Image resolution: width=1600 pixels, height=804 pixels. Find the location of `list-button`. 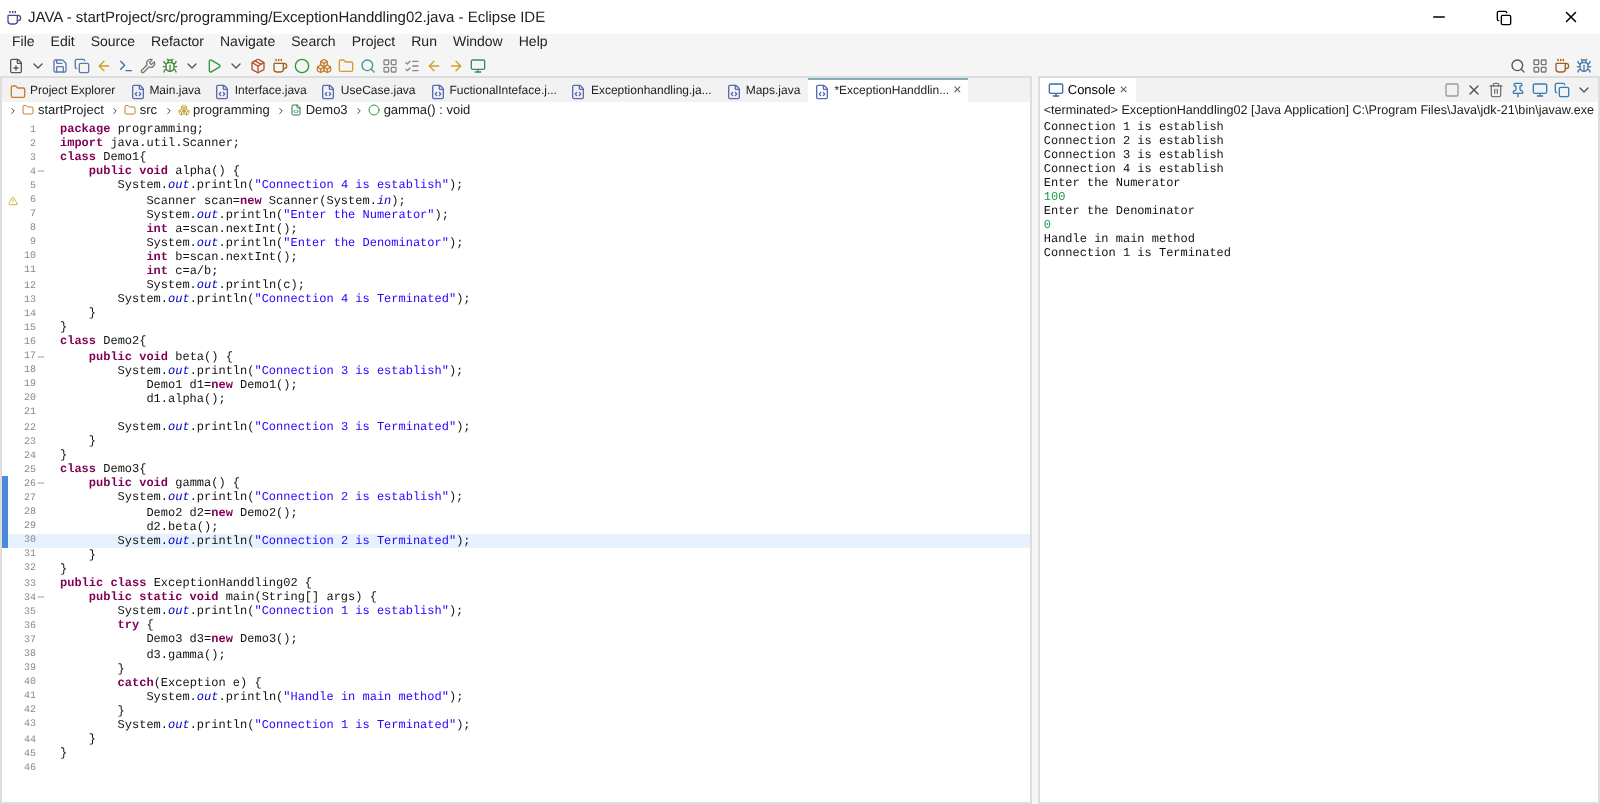

list-button is located at coordinates (412, 65).